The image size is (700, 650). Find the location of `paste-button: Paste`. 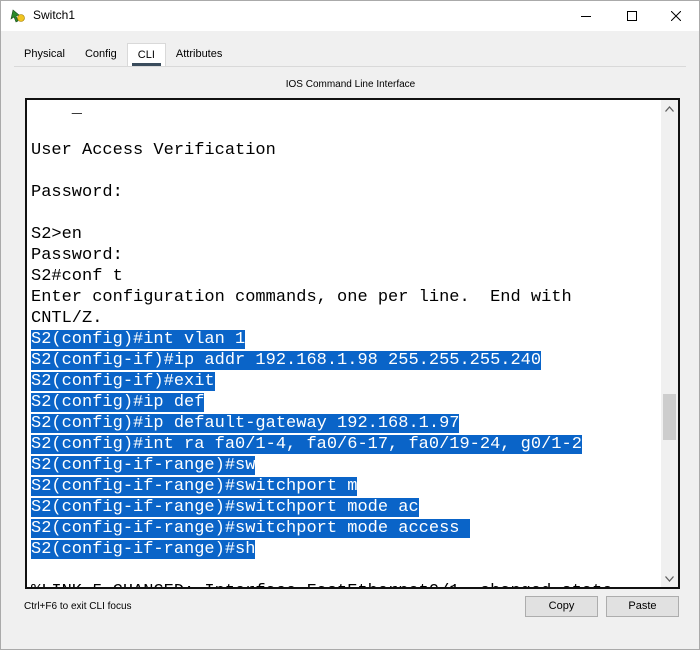

paste-button: Paste is located at coordinates (642, 606).